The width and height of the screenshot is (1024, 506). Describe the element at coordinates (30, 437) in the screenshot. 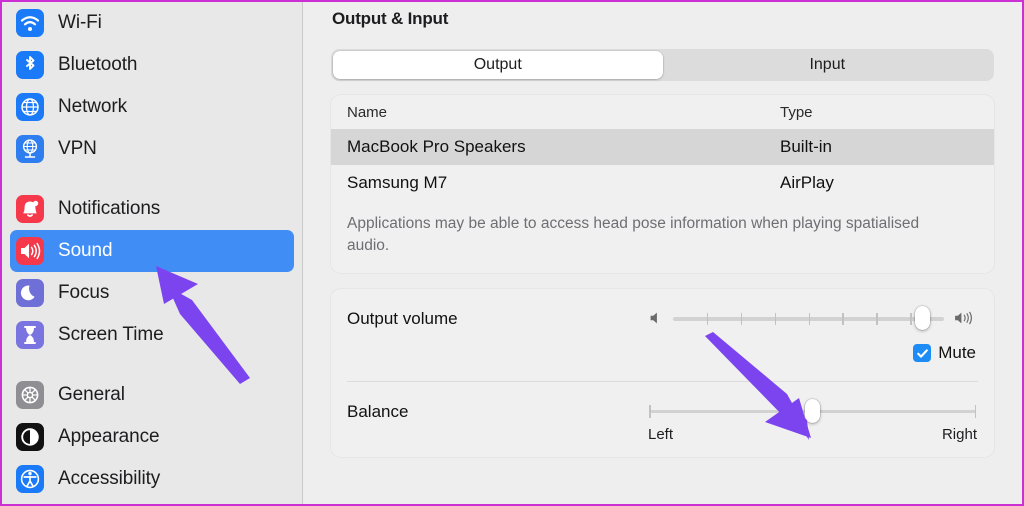

I see `contrast-icon` at that location.